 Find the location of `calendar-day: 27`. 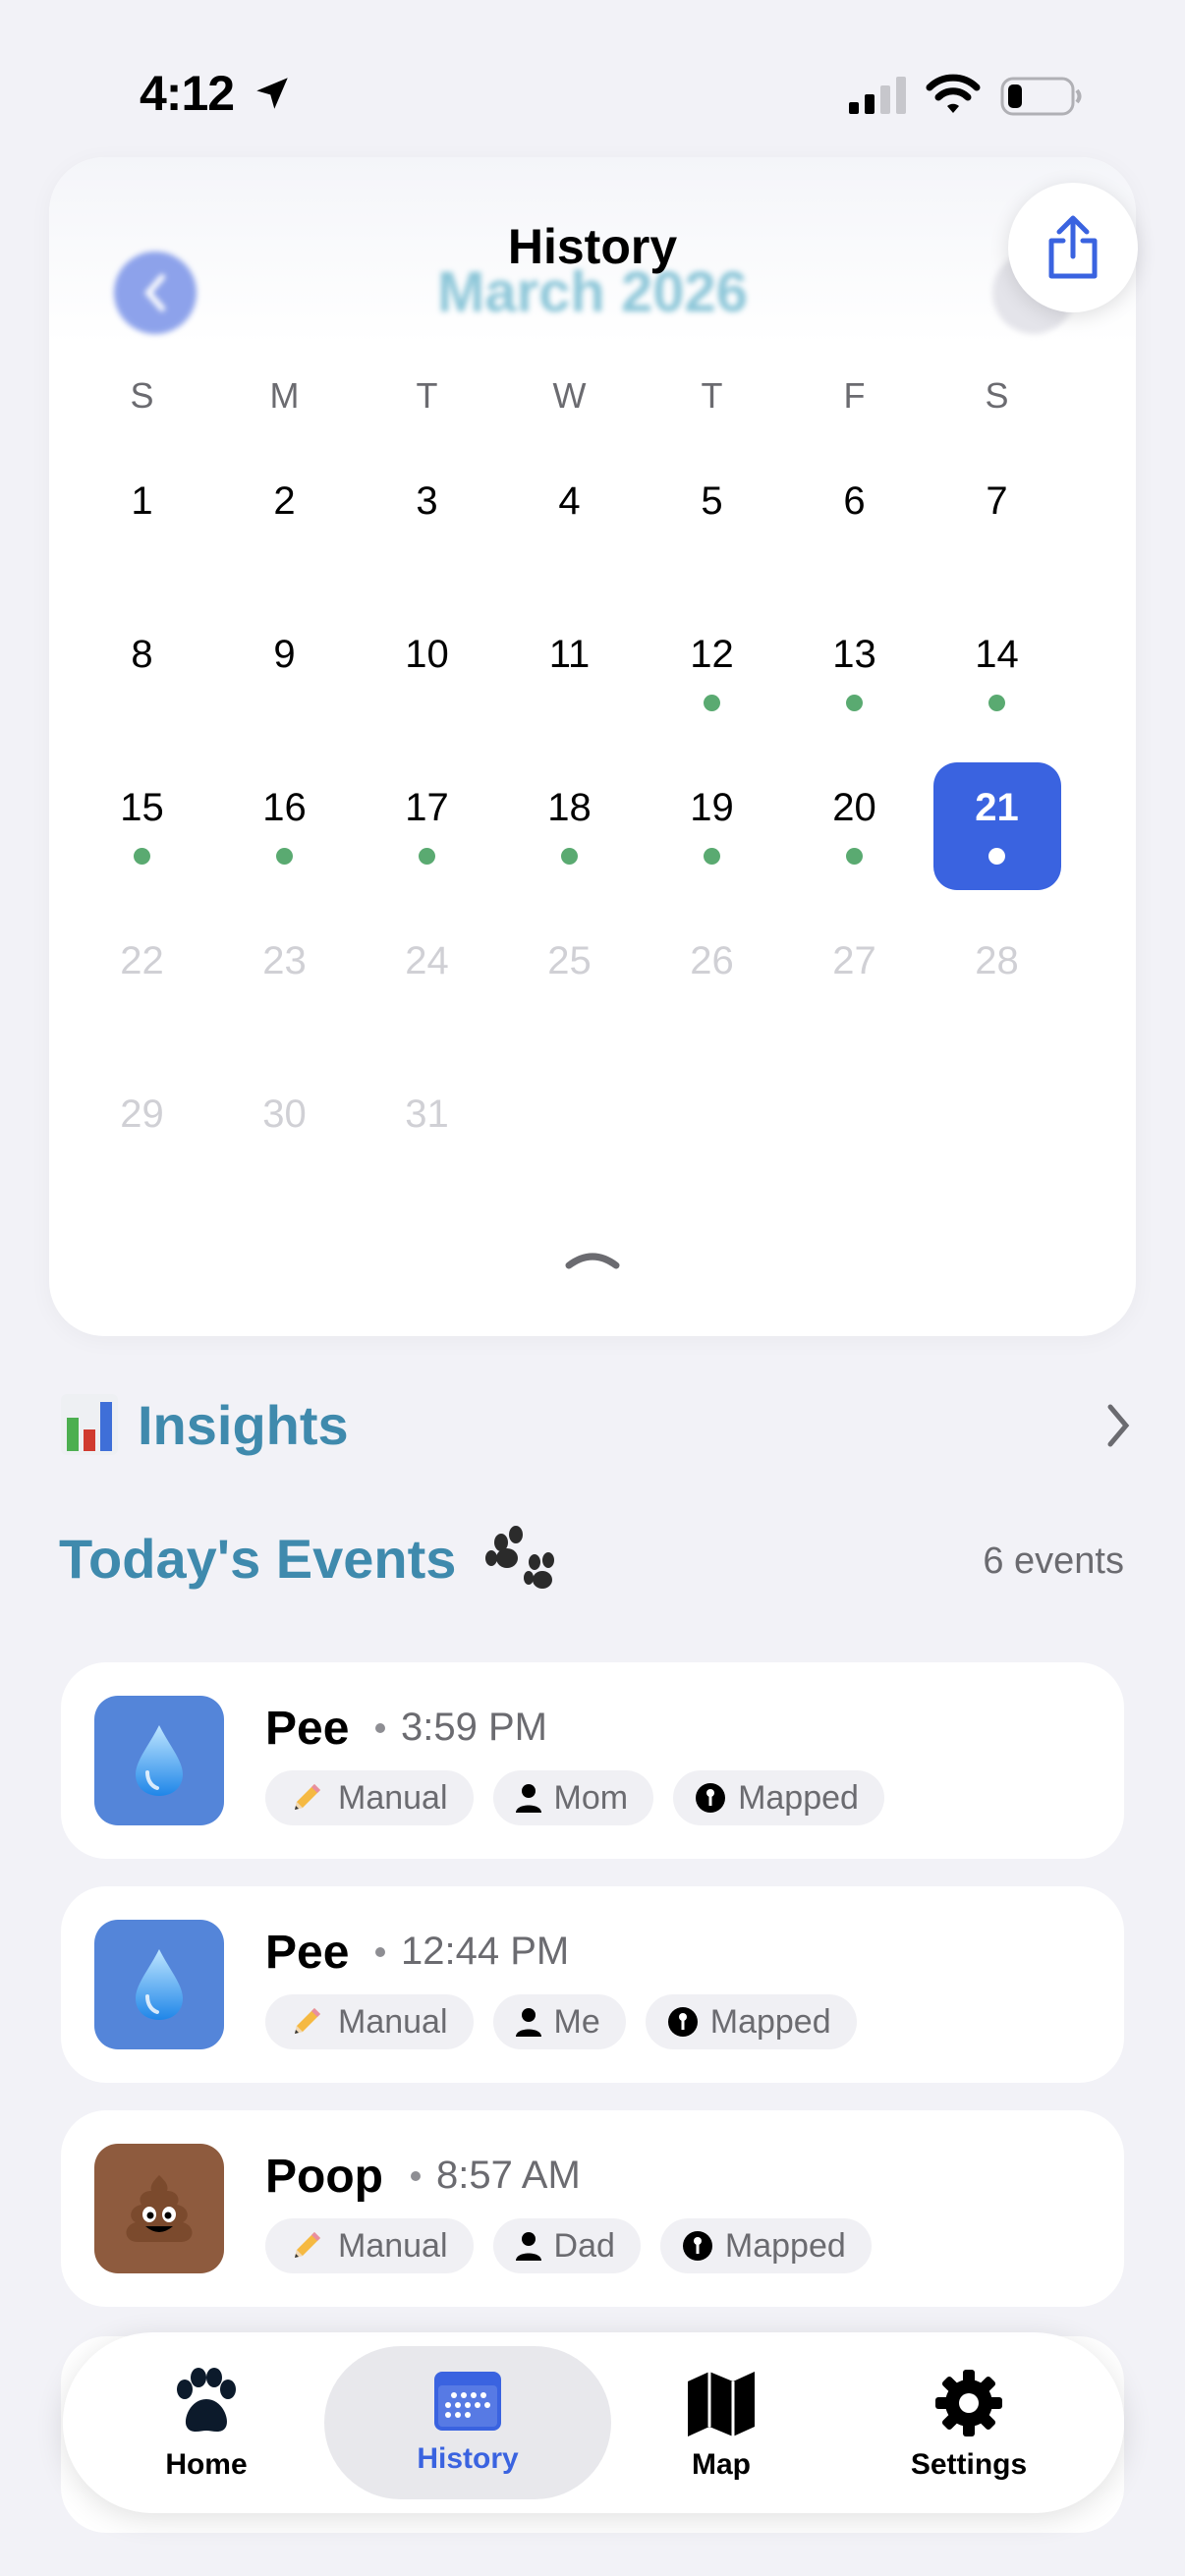

calendar-day: 27 is located at coordinates (854, 988).